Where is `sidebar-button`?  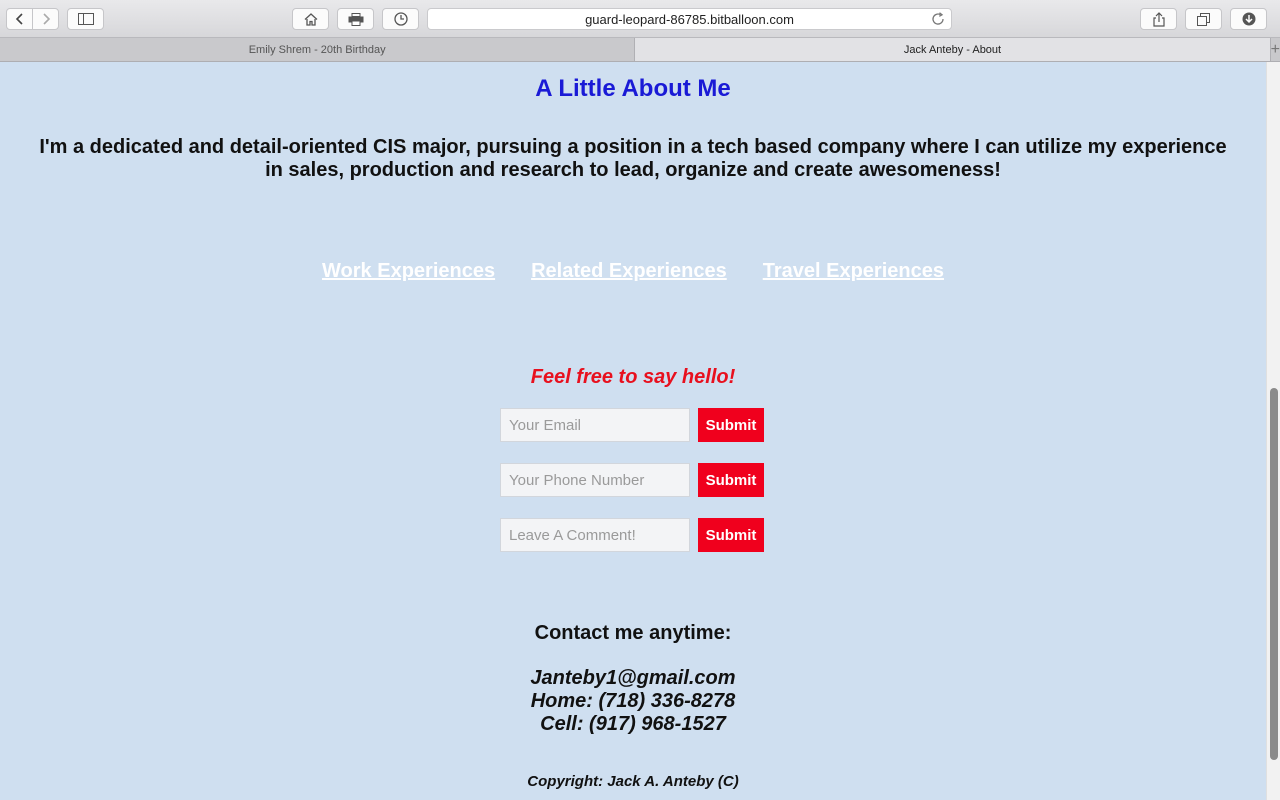 sidebar-button is located at coordinates (85, 19).